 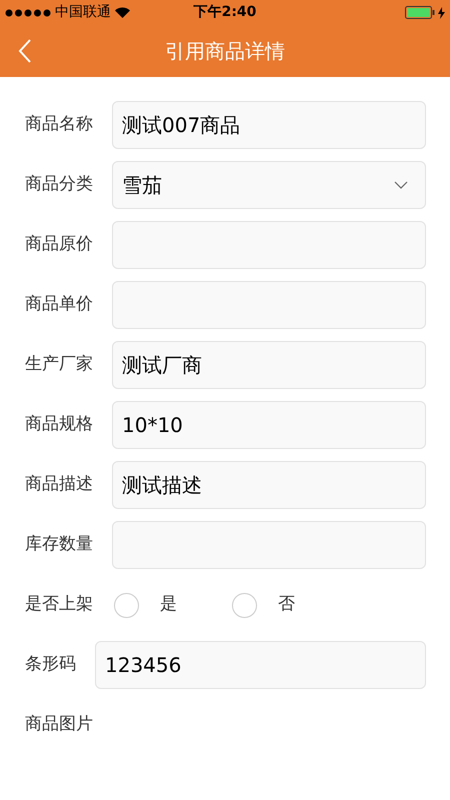 What do you see at coordinates (420, 12) in the screenshot?
I see `battery-icon` at bounding box center [420, 12].